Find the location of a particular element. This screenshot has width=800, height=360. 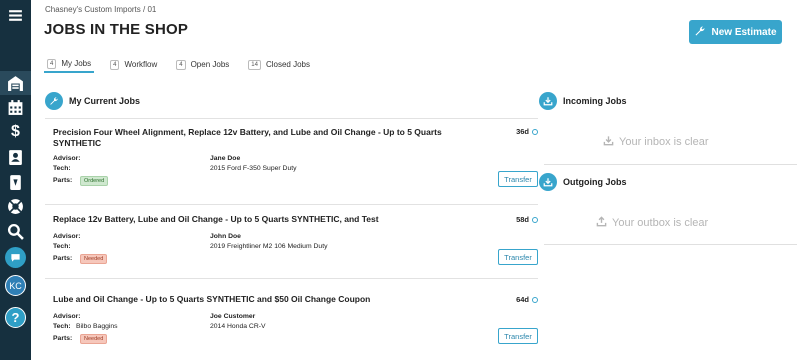

outbox-icon is located at coordinates (548, 182).